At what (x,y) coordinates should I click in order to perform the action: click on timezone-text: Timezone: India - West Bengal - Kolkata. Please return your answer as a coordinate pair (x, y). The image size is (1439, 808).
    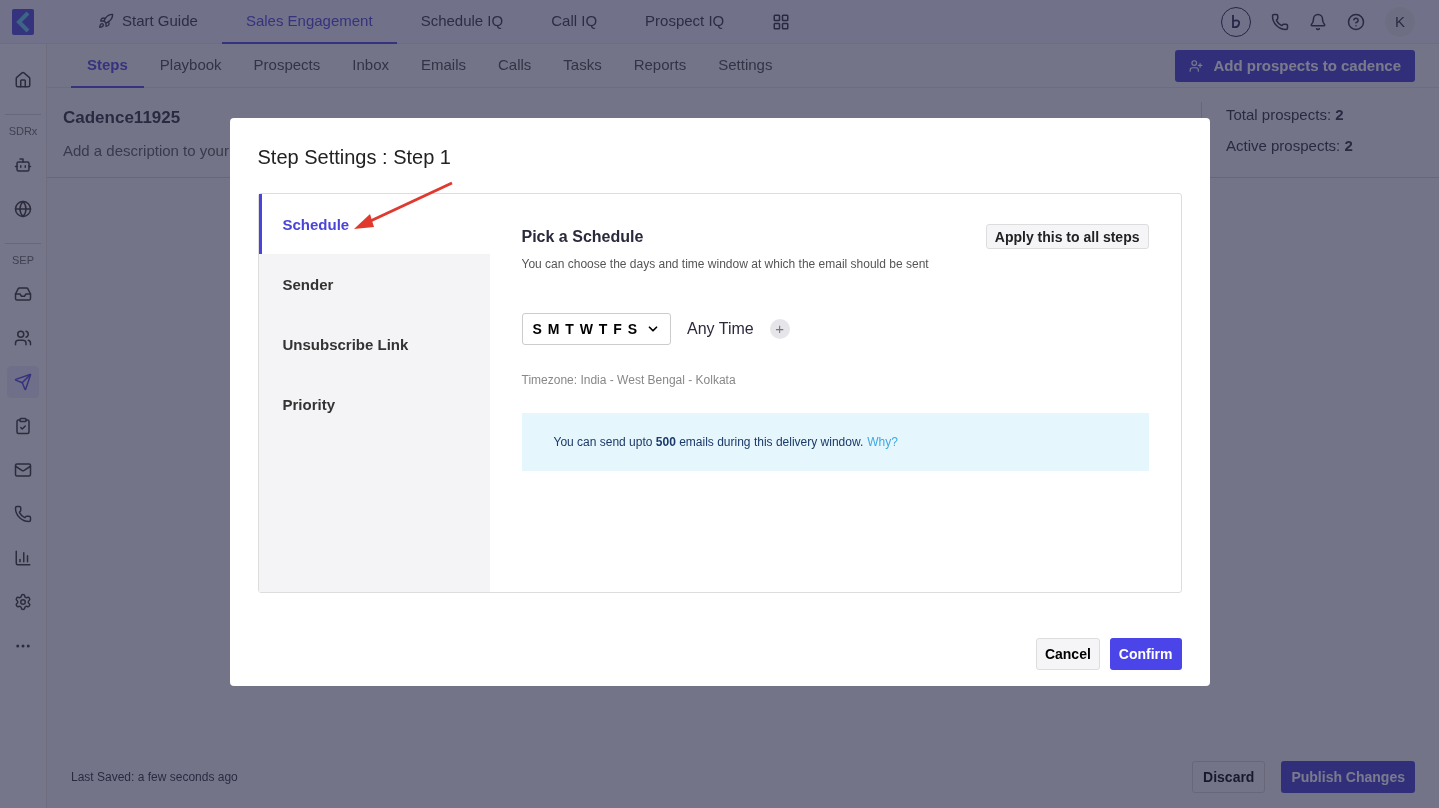
    Looking at the image, I should click on (629, 380).